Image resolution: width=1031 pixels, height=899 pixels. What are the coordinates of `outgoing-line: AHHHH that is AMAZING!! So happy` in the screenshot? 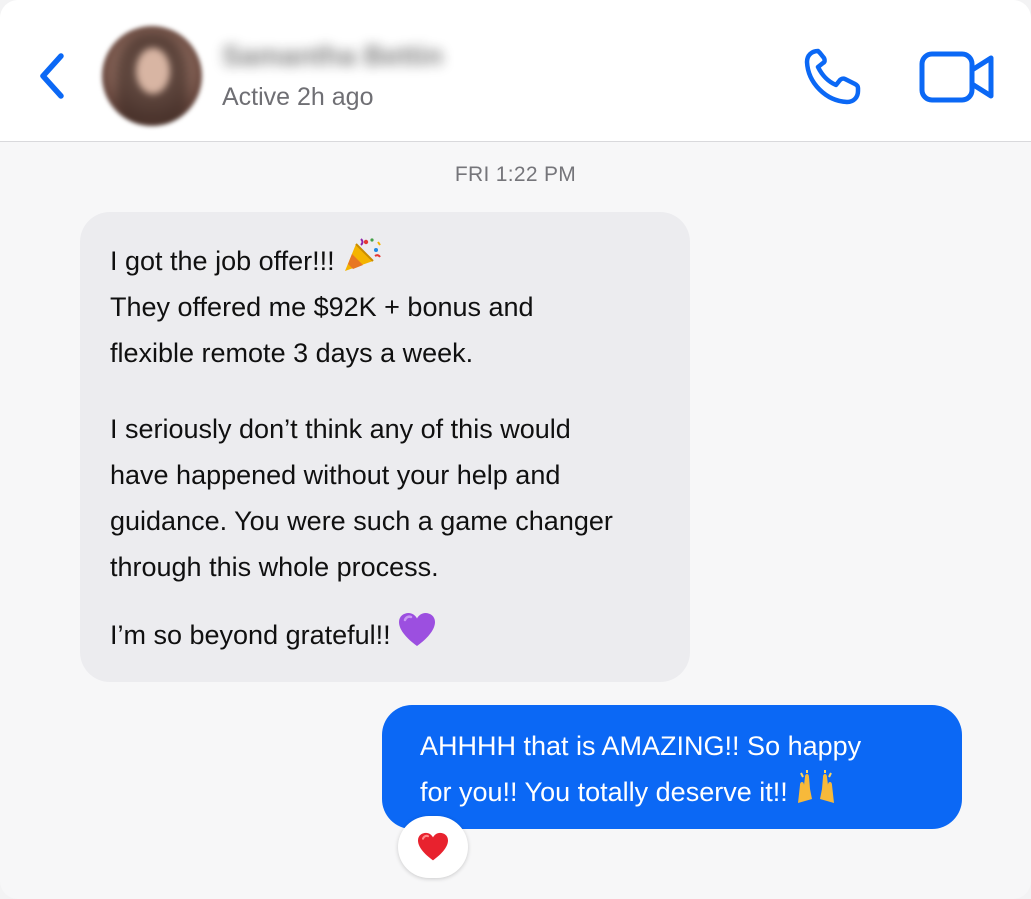 It's located at (641, 746).